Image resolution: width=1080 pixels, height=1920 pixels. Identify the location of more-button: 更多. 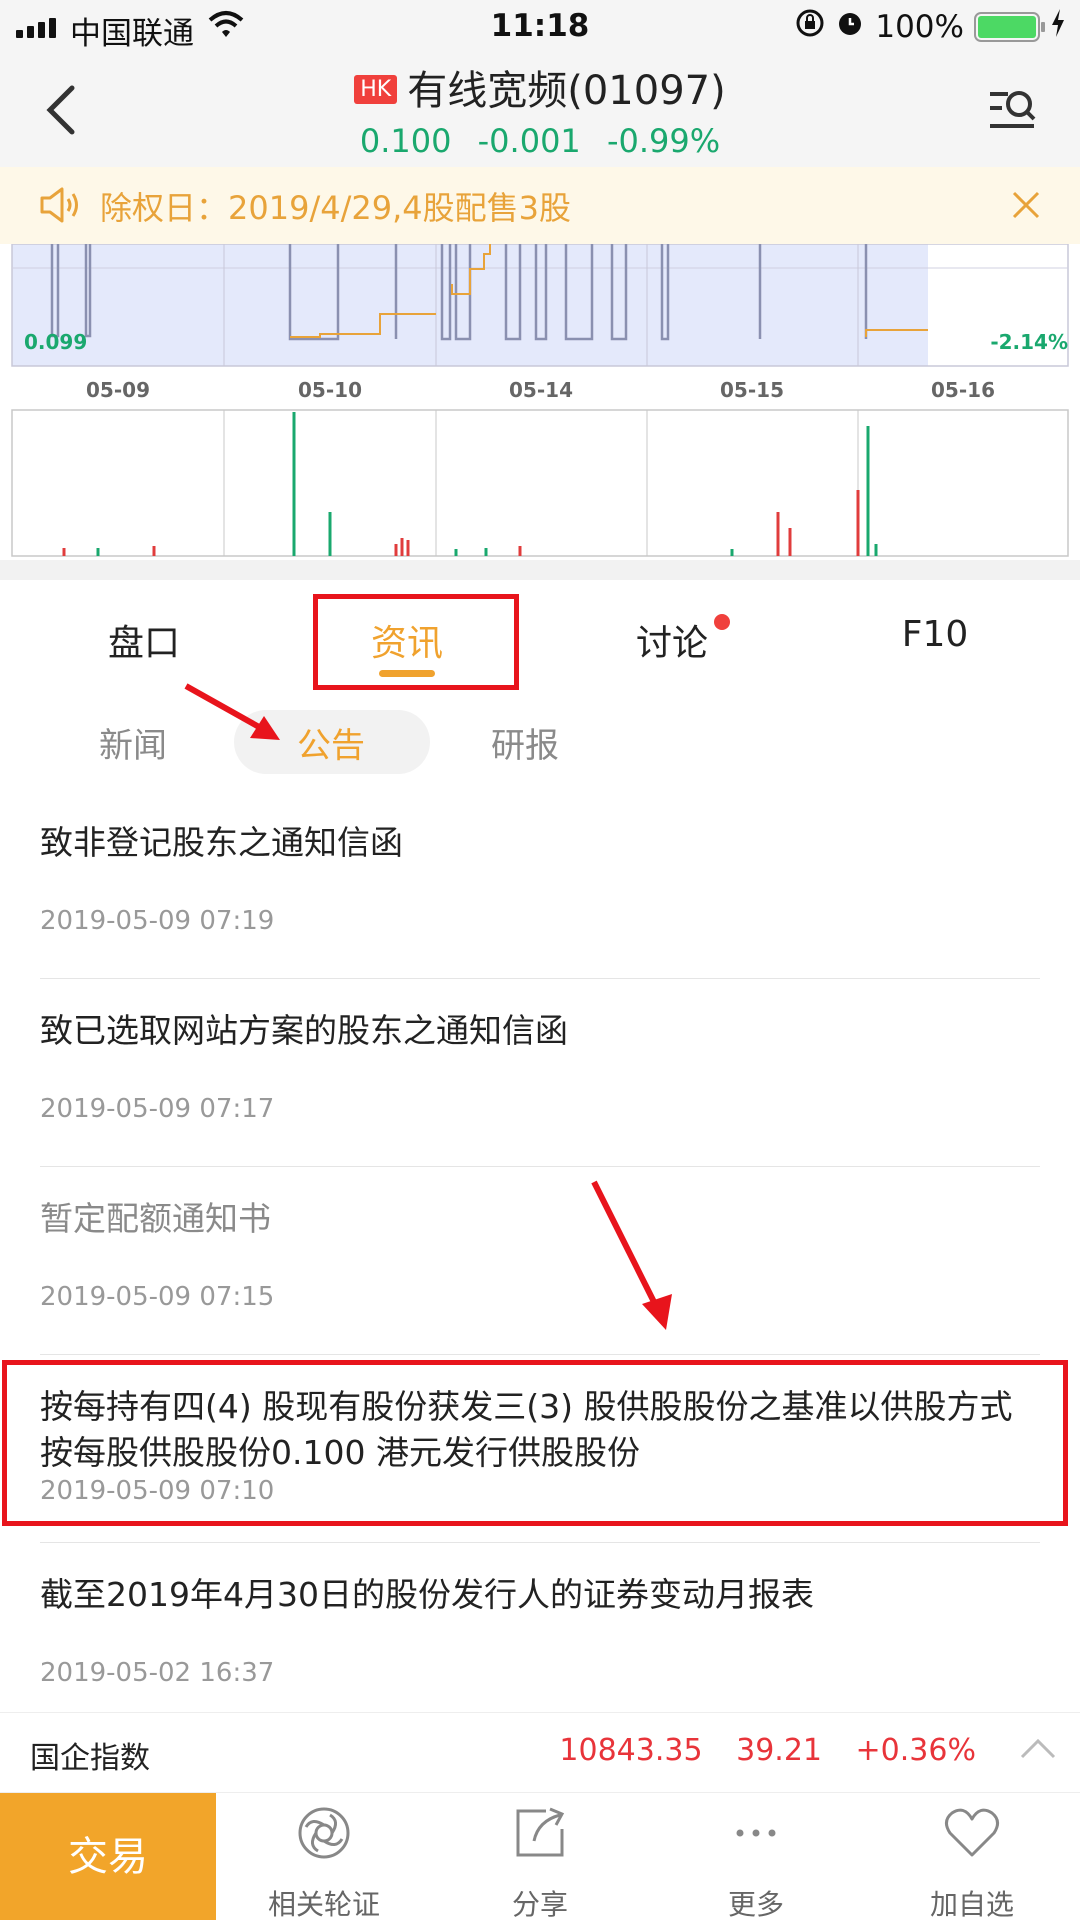
(756, 1861).